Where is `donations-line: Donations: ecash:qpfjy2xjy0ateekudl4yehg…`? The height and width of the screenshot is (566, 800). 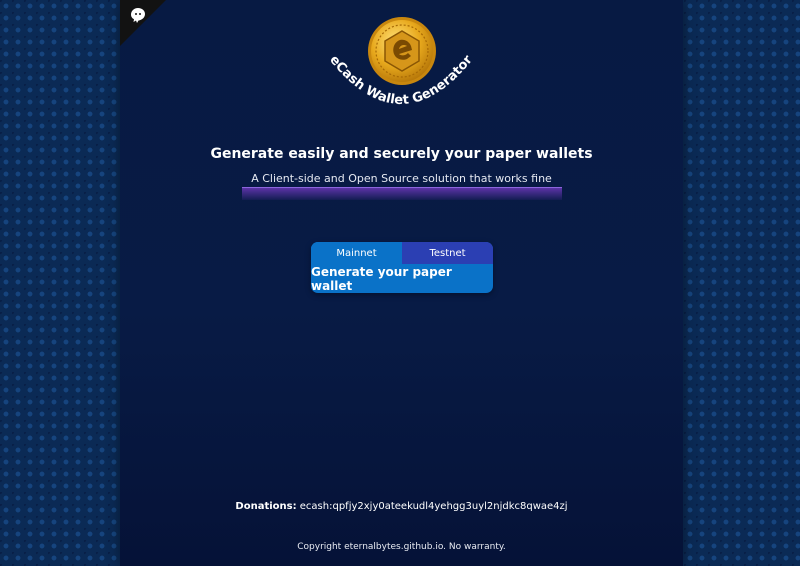
donations-line: Donations: ecash:qpfjy2xjy0ateekudl4yehg… is located at coordinates (401, 506).